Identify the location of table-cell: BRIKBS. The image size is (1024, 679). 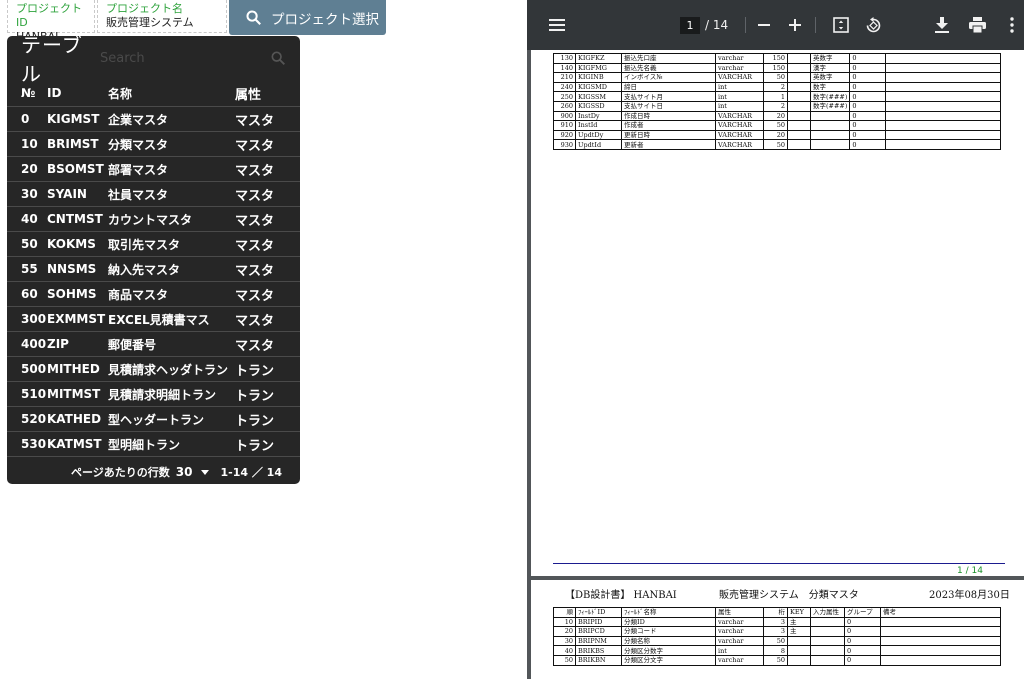
(598, 650).